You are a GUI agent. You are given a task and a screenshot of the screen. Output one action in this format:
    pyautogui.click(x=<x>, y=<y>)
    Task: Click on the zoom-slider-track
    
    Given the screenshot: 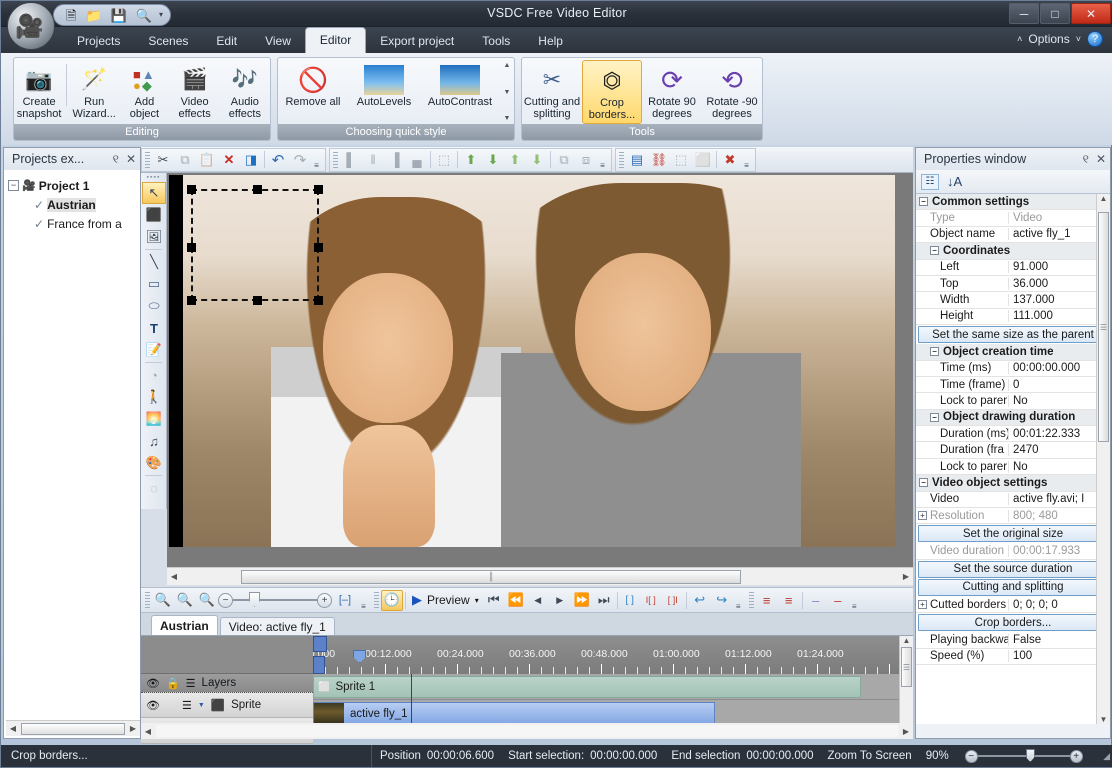 What is the action you would take?
    pyautogui.click(x=275, y=599)
    